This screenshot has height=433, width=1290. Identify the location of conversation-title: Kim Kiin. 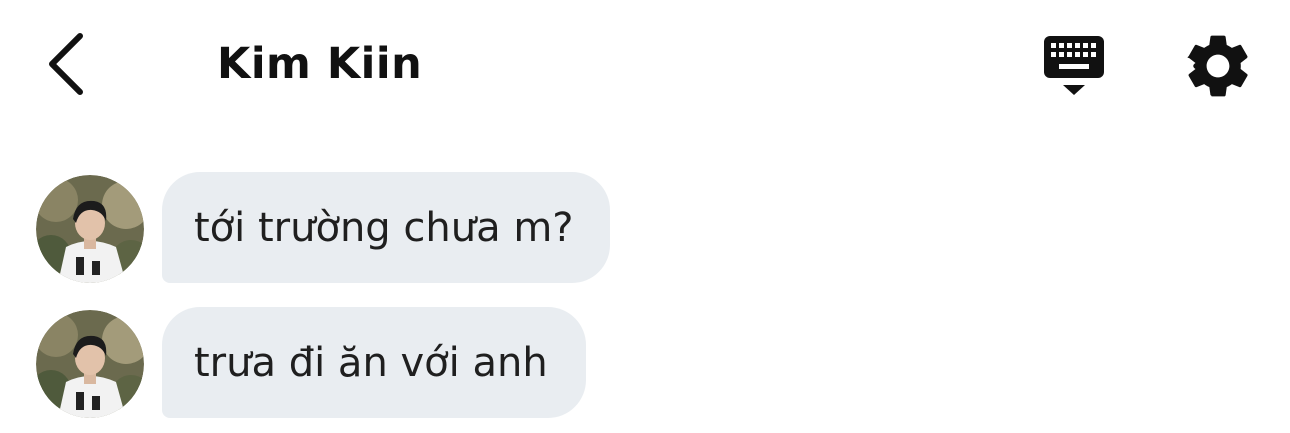
(320, 64).